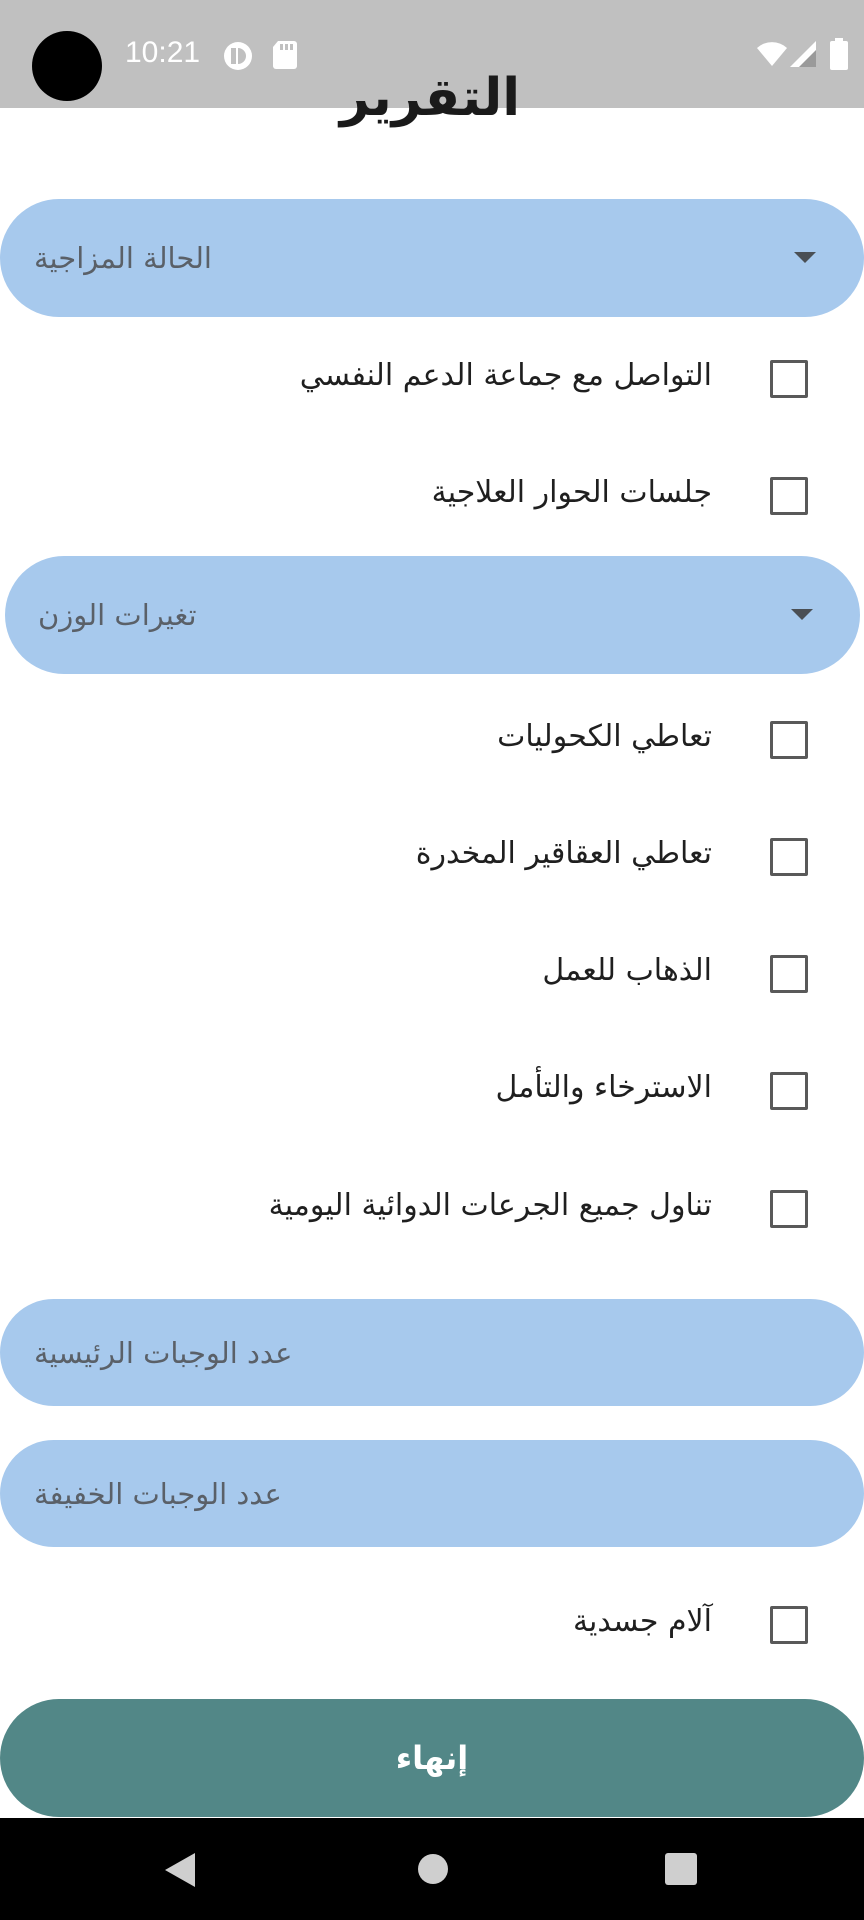 Image resolution: width=864 pixels, height=1920 pixels. I want to click on checkbox-label: تعاطي الكحوليات, so click(604, 736).